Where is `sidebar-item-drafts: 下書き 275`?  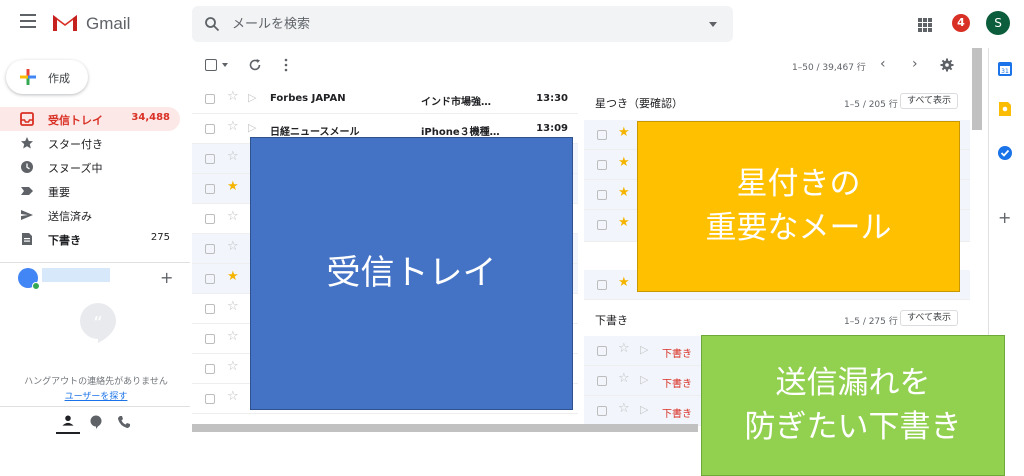
sidebar-item-drafts: 下書き 275 is located at coordinates (90, 239).